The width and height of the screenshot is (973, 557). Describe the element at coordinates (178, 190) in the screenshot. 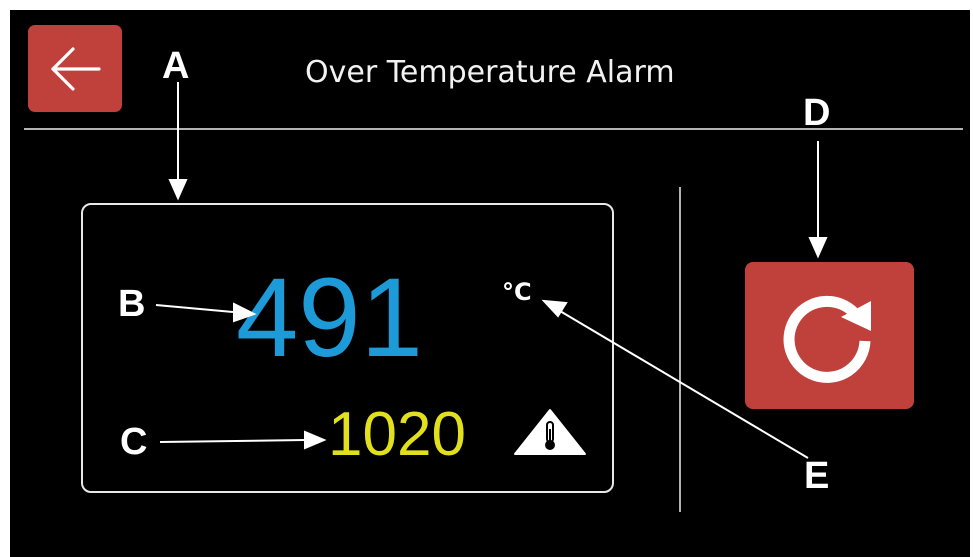

I see `callout-arrowhead-a` at that location.